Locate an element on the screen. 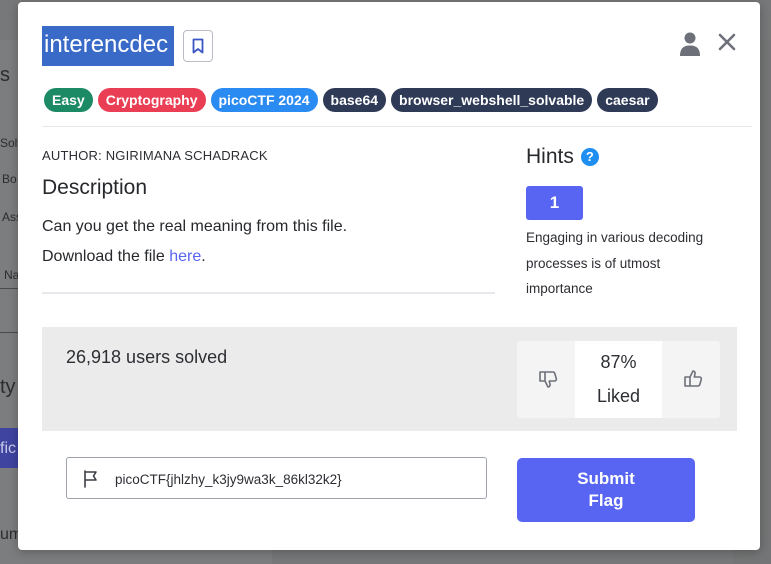 This screenshot has height=564, width=771. close-icon is located at coordinates (727, 42).